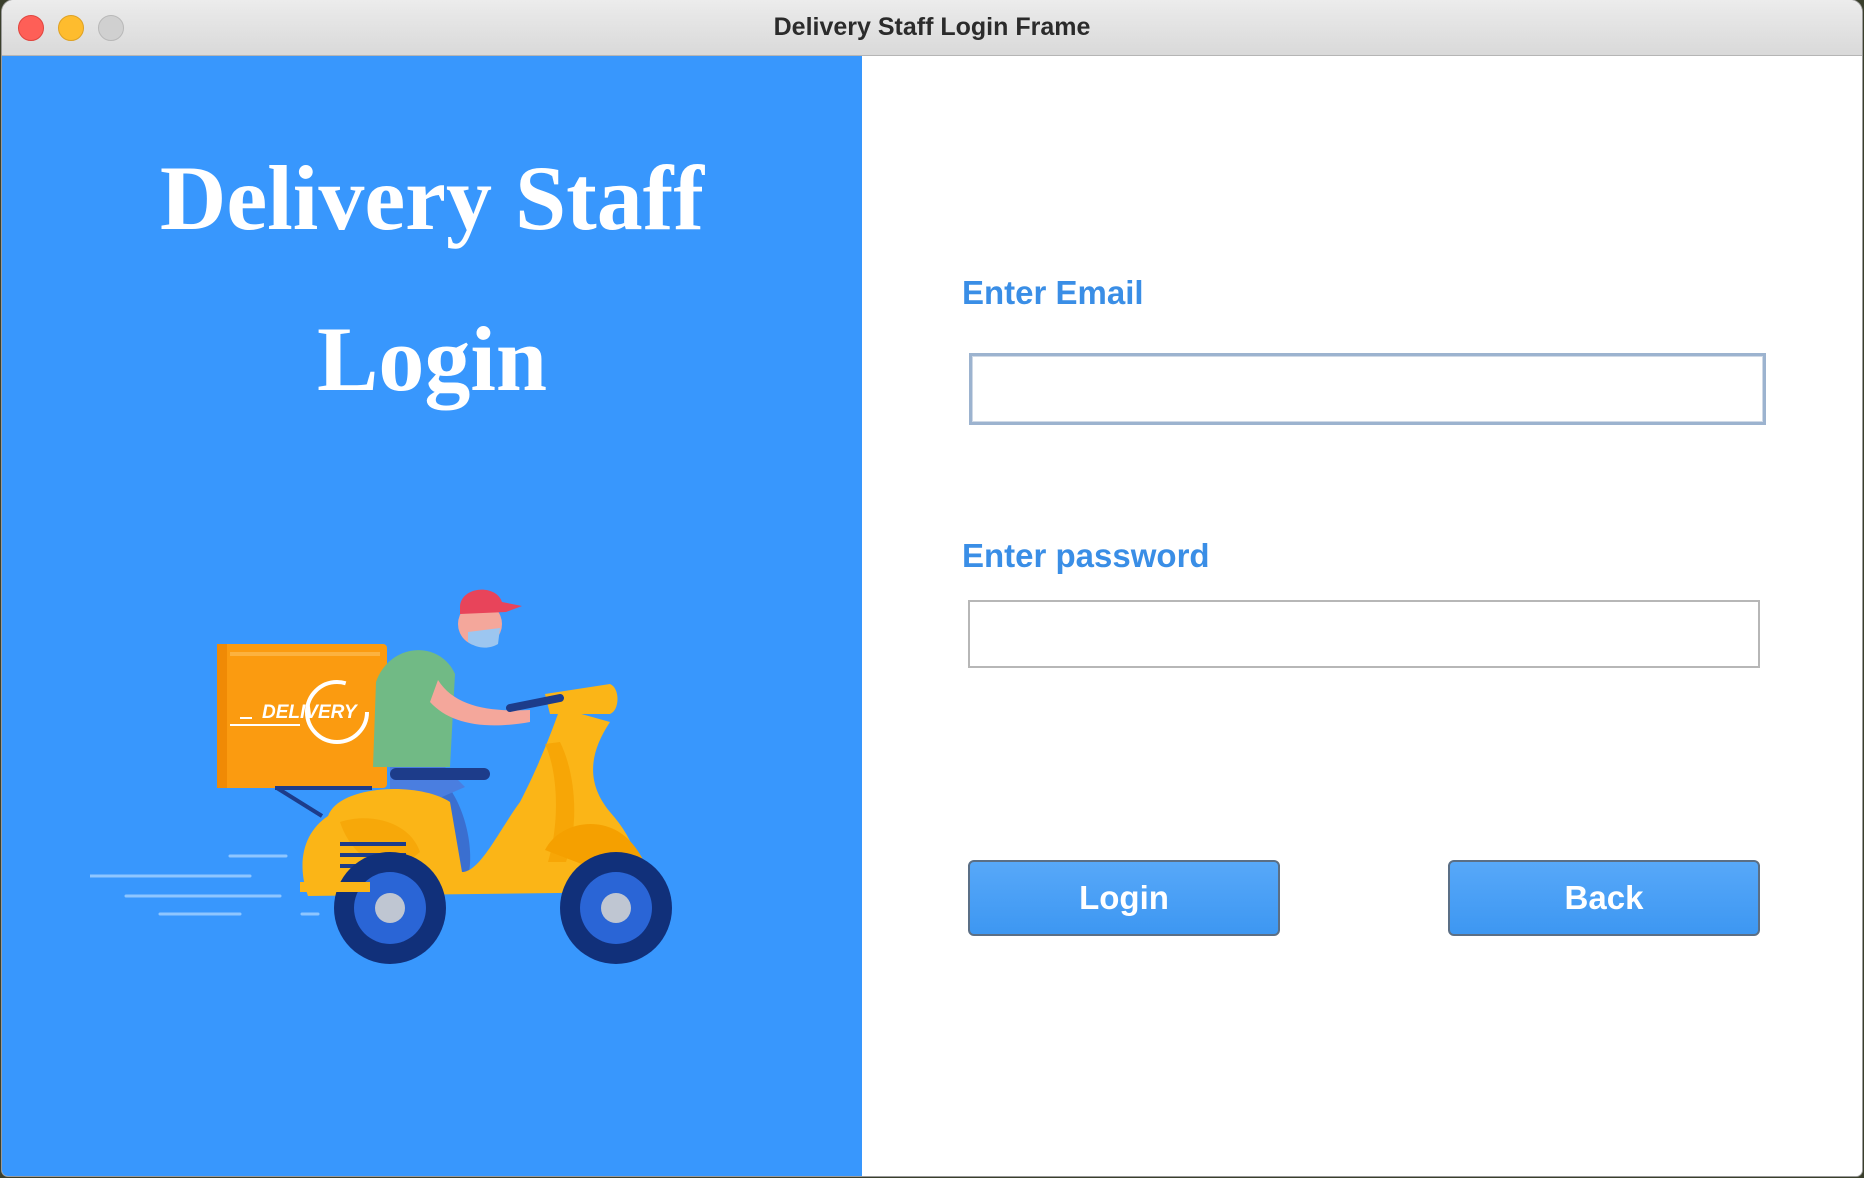 The height and width of the screenshot is (1178, 1864). I want to click on email-field, so click(1367, 389).